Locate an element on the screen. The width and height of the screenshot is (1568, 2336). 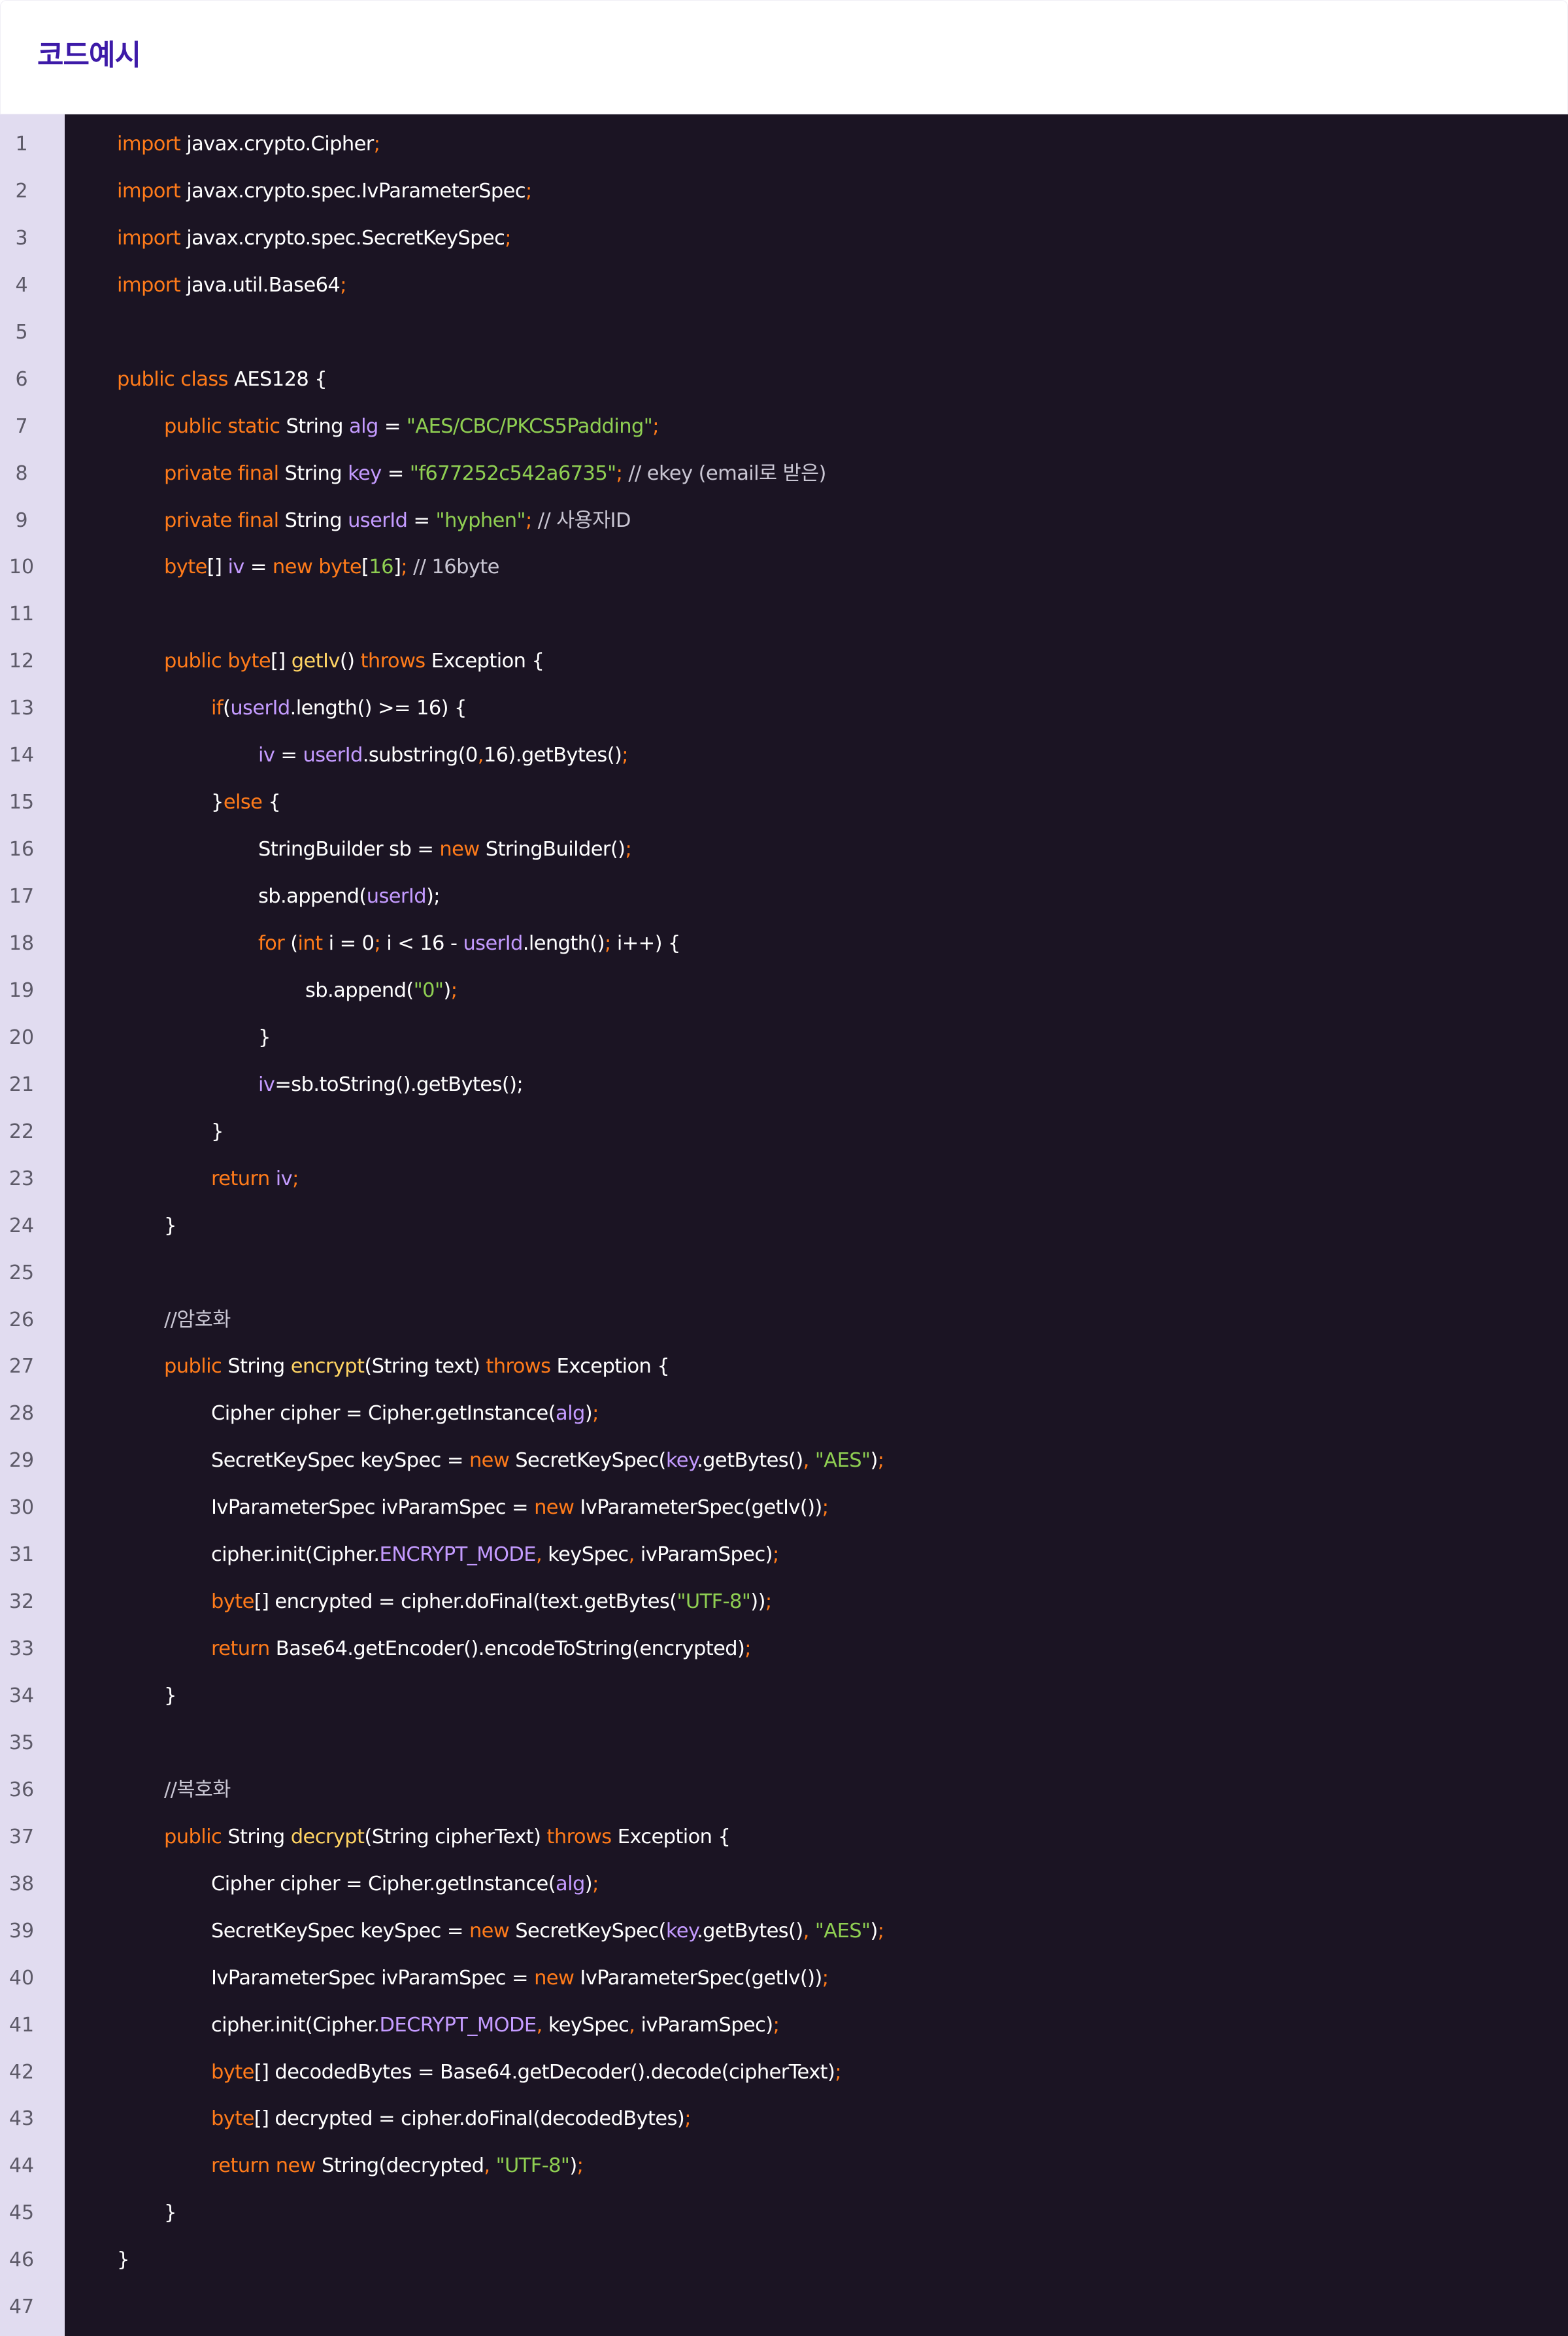
code-line: }else { is located at coordinates (246, 803).